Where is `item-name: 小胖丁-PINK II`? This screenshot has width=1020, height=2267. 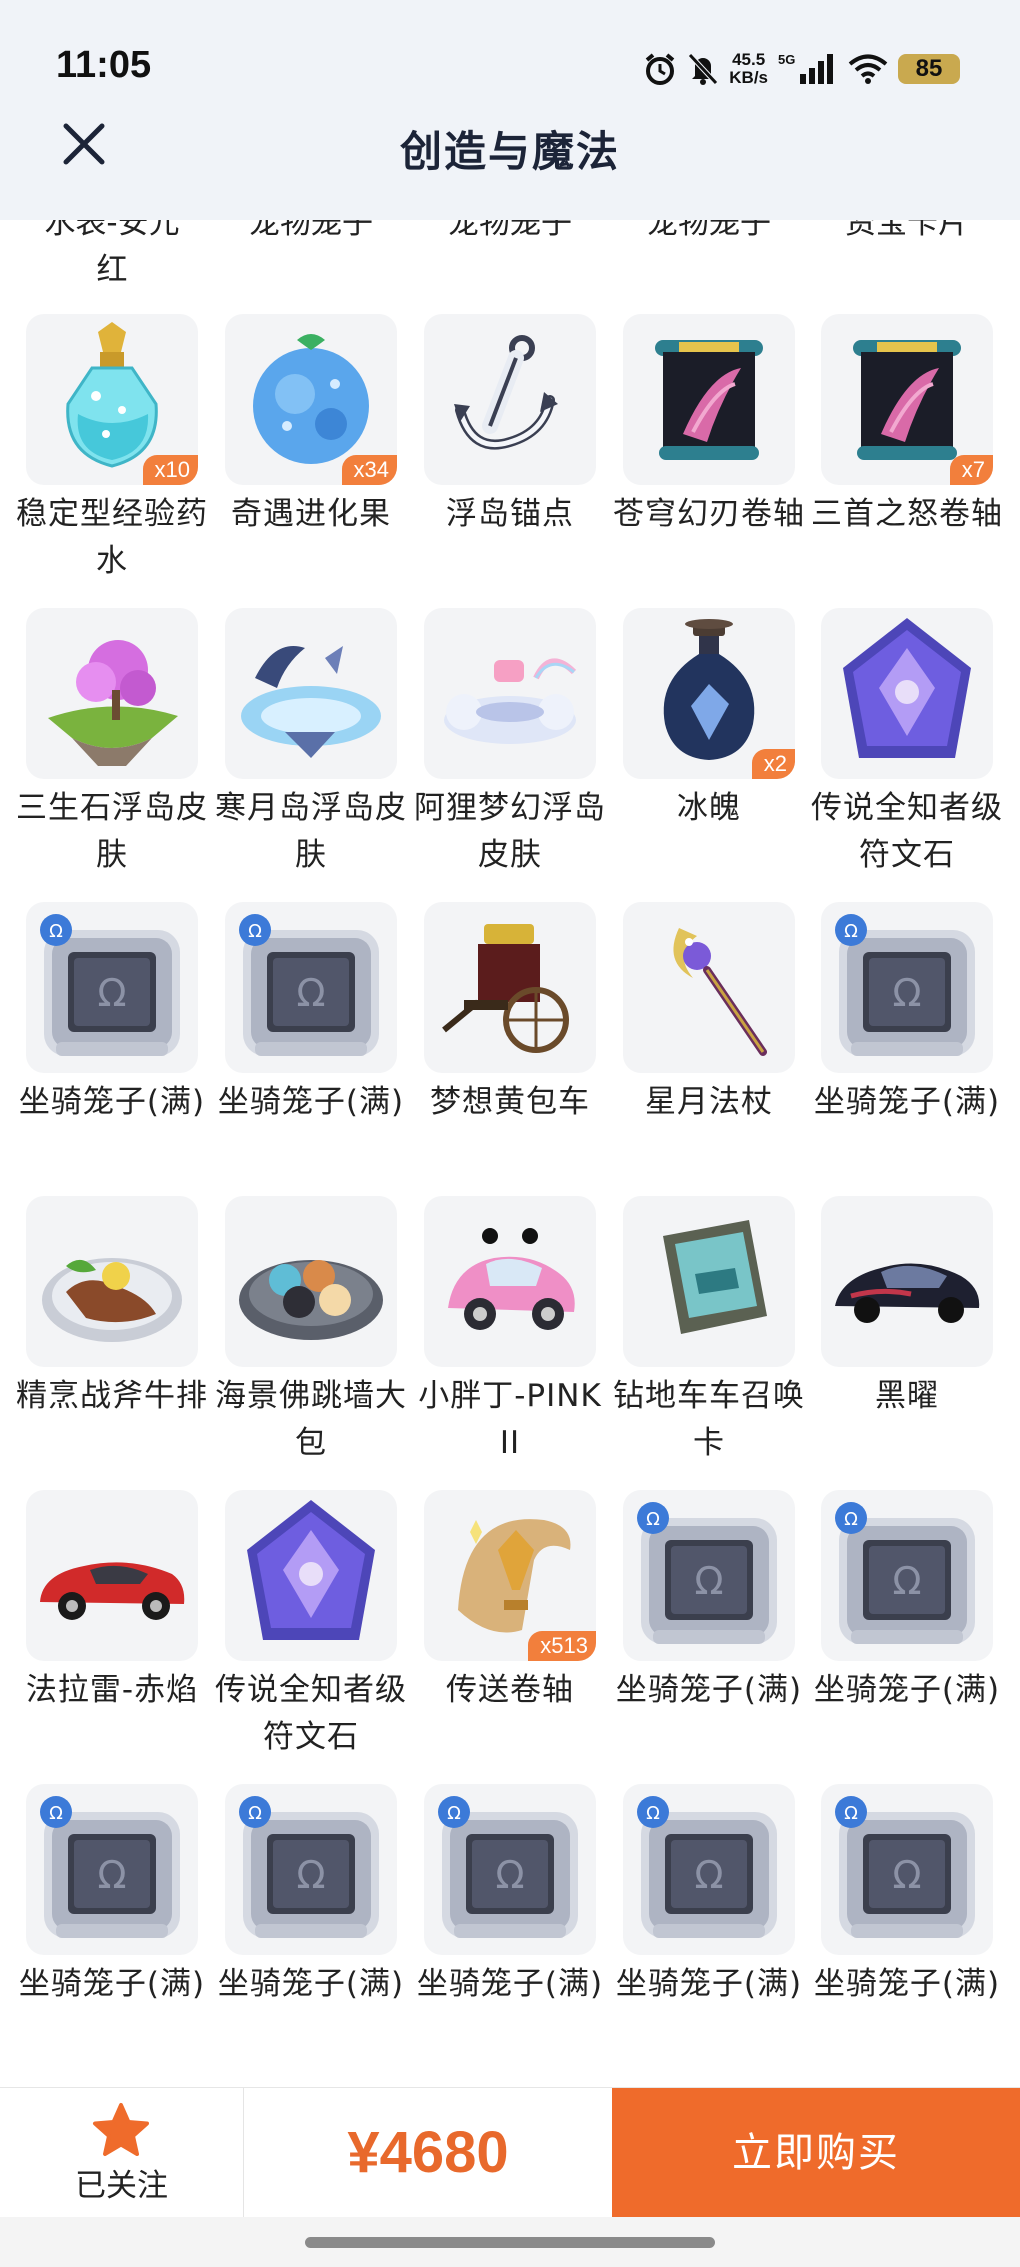 item-name: 小胖丁-PINK II is located at coordinates (510, 1419).